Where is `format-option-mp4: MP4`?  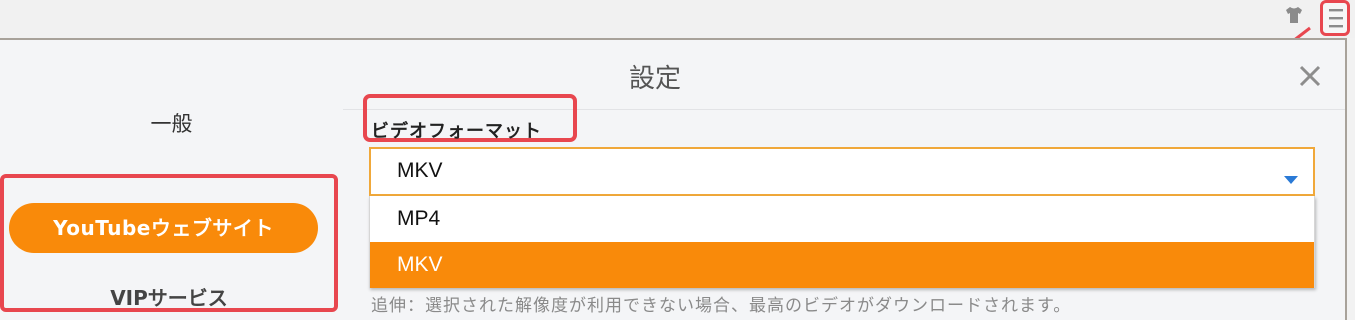 format-option-mp4: MP4 is located at coordinates (842, 219).